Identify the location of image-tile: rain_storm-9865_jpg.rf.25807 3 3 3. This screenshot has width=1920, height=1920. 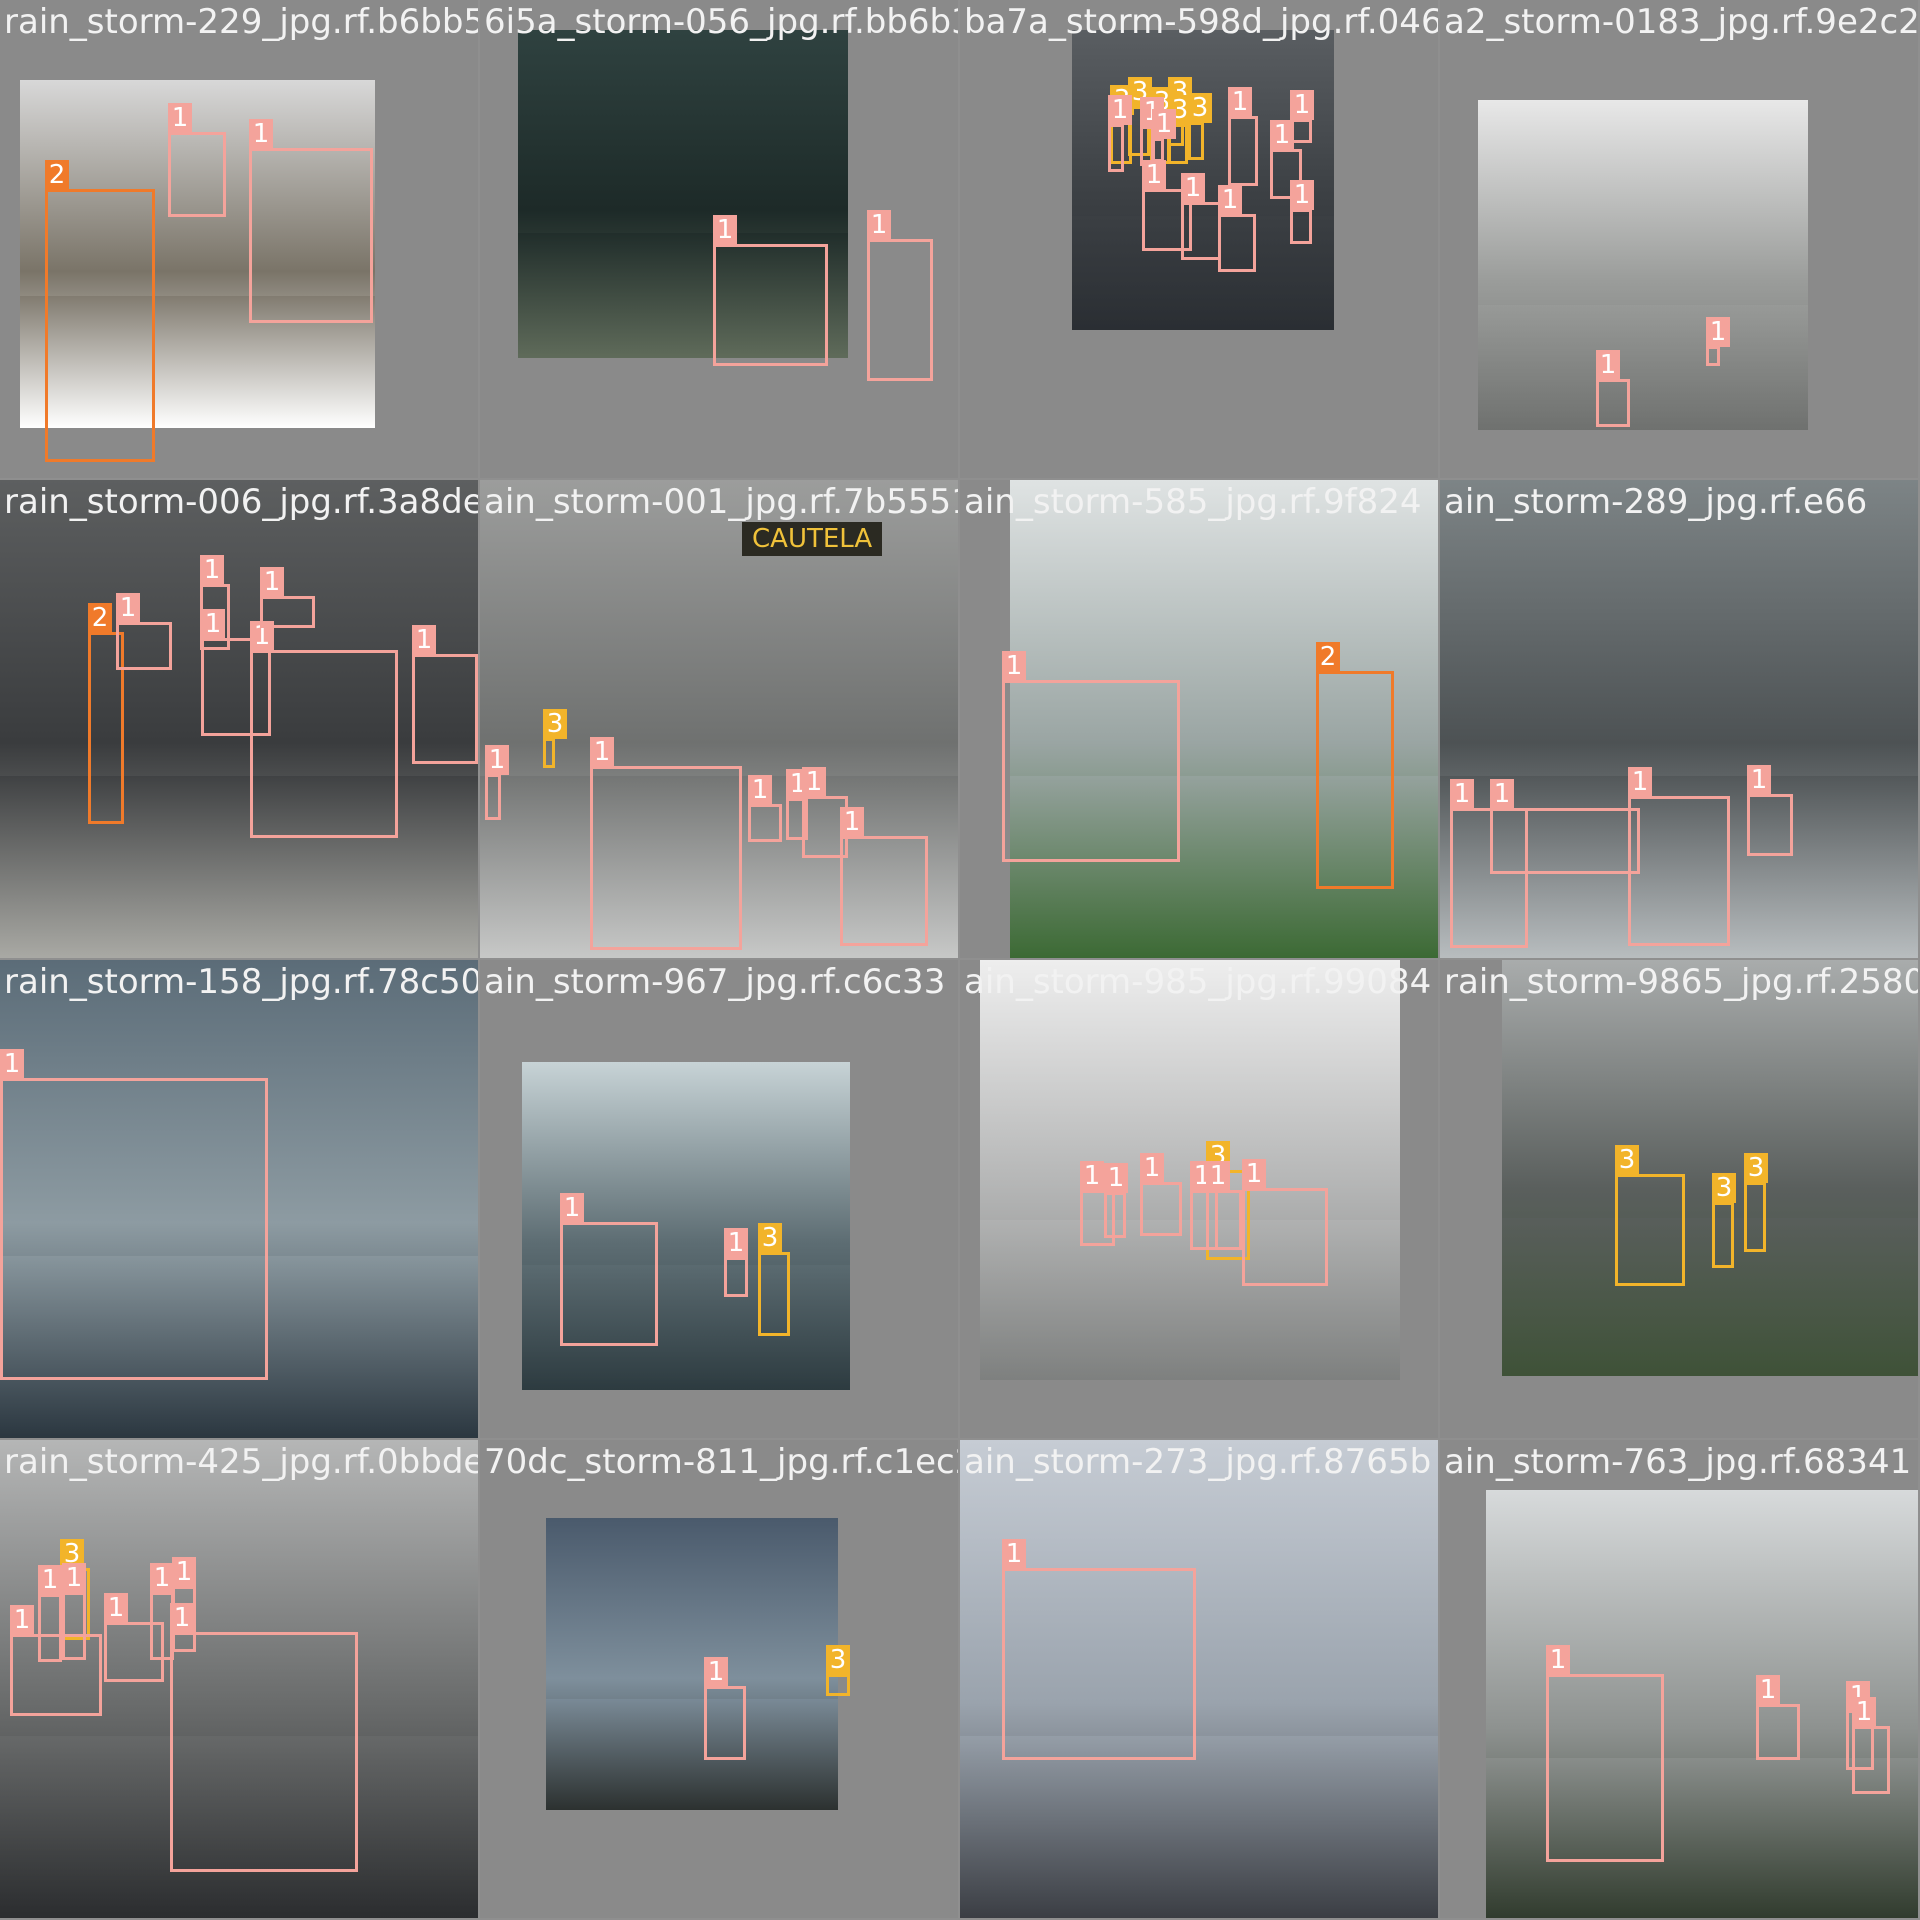
(1679, 1199).